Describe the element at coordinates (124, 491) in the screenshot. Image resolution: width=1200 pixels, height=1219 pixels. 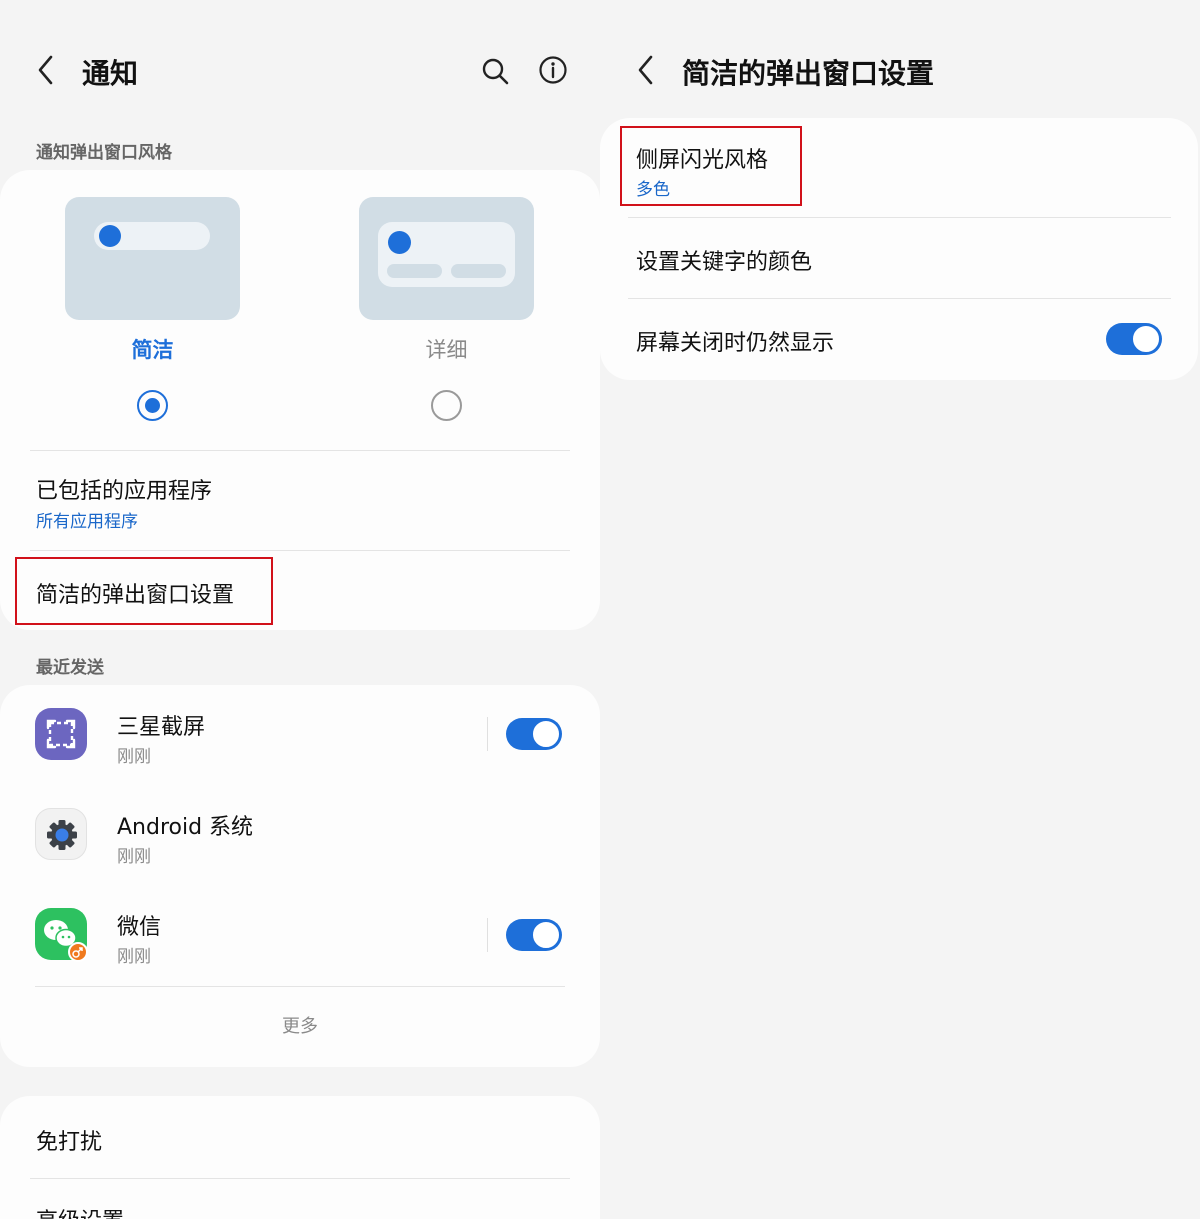
I see `included-apps-title: 已包括的应用程序` at that location.